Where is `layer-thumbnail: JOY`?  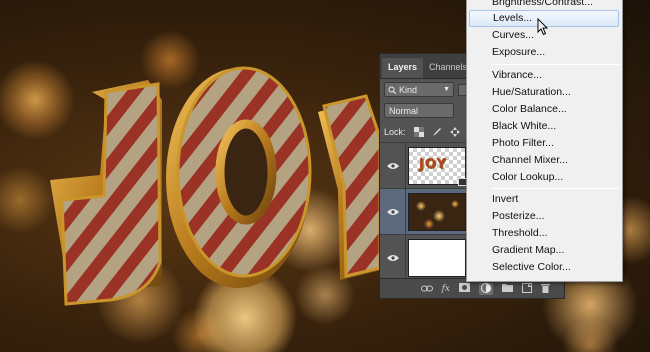
layer-thumbnail: JOY is located at coordinates (437, 166).